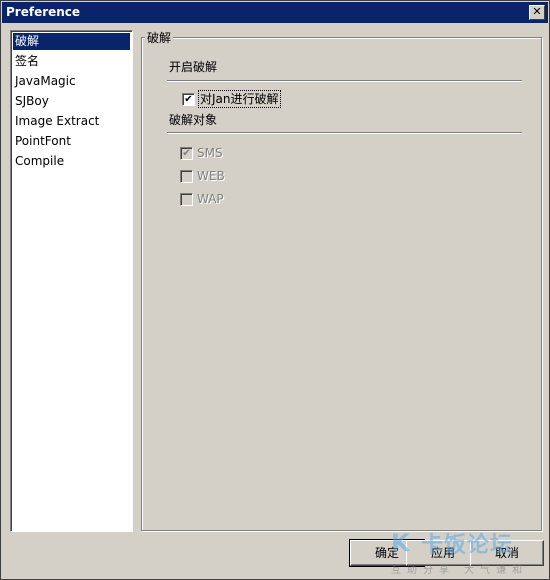 The width and height of the screenshot is (550, 580). Describe the element at coordinates (43, 12) in the screenshot. I see `window-title: Preference` at that location.